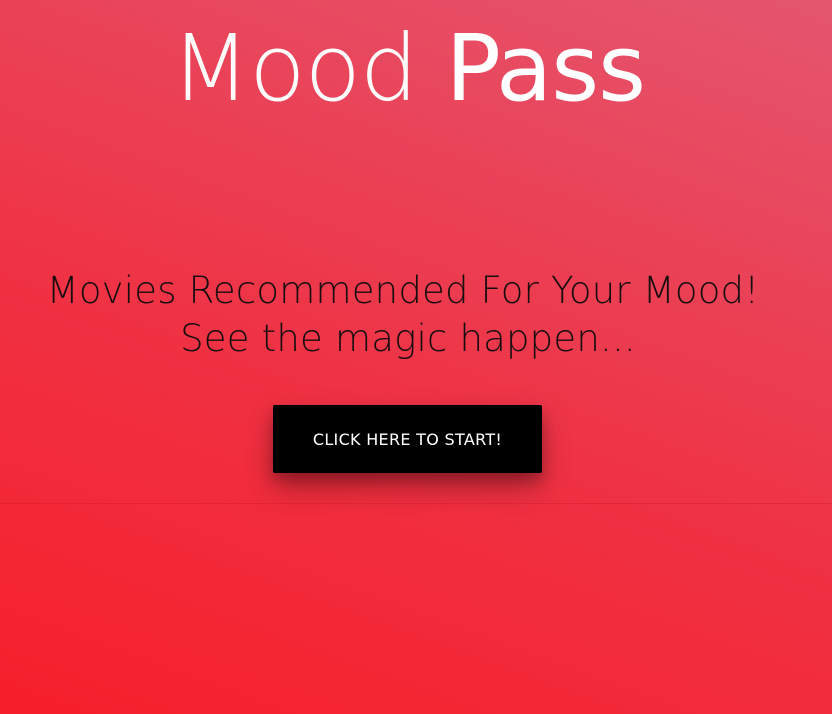 The image size is (832, 714). I want to click on start-button: CLICK HERE TO START!, so click(407, 439).